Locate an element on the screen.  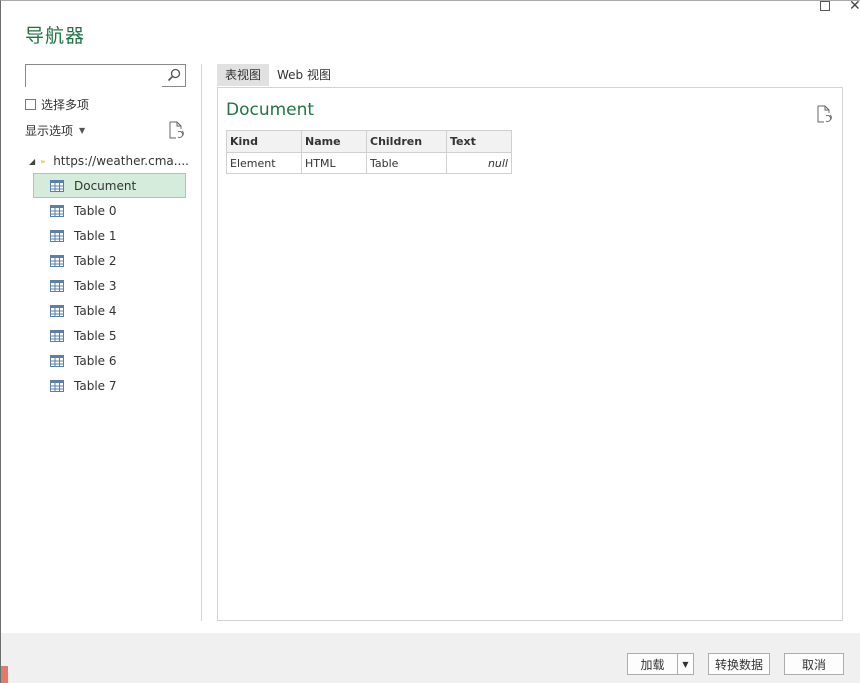
window-title: 导航器 is located at coordinates (55, 34).